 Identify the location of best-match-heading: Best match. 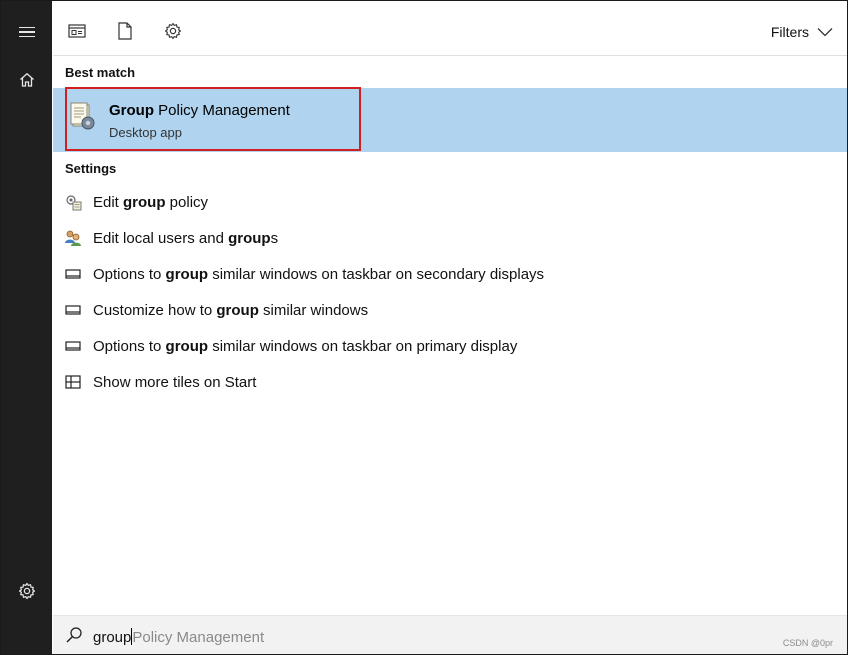
(100, 72).